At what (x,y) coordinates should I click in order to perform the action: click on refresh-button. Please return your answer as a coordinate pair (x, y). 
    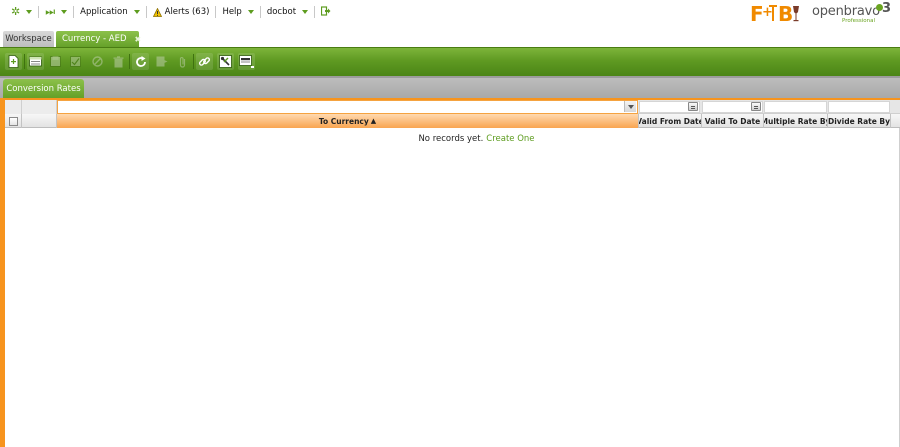
    Looking at the image, I should click on (140, 61).